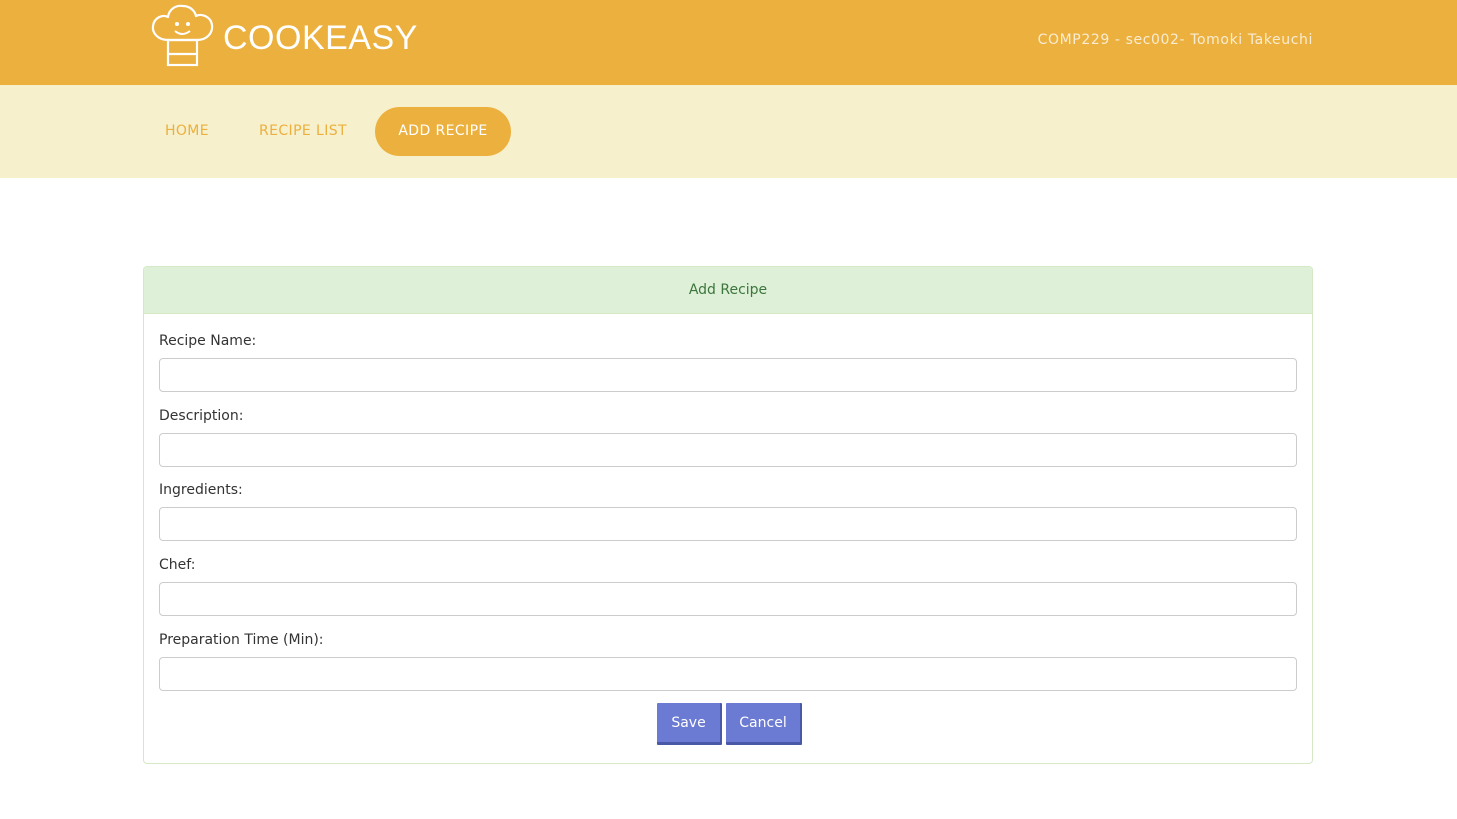 This screenshot has width=1457, height=819. Describe the element at coordinates (177, 565) in the screenshot. I see `chef-label: Chef:` at that location.